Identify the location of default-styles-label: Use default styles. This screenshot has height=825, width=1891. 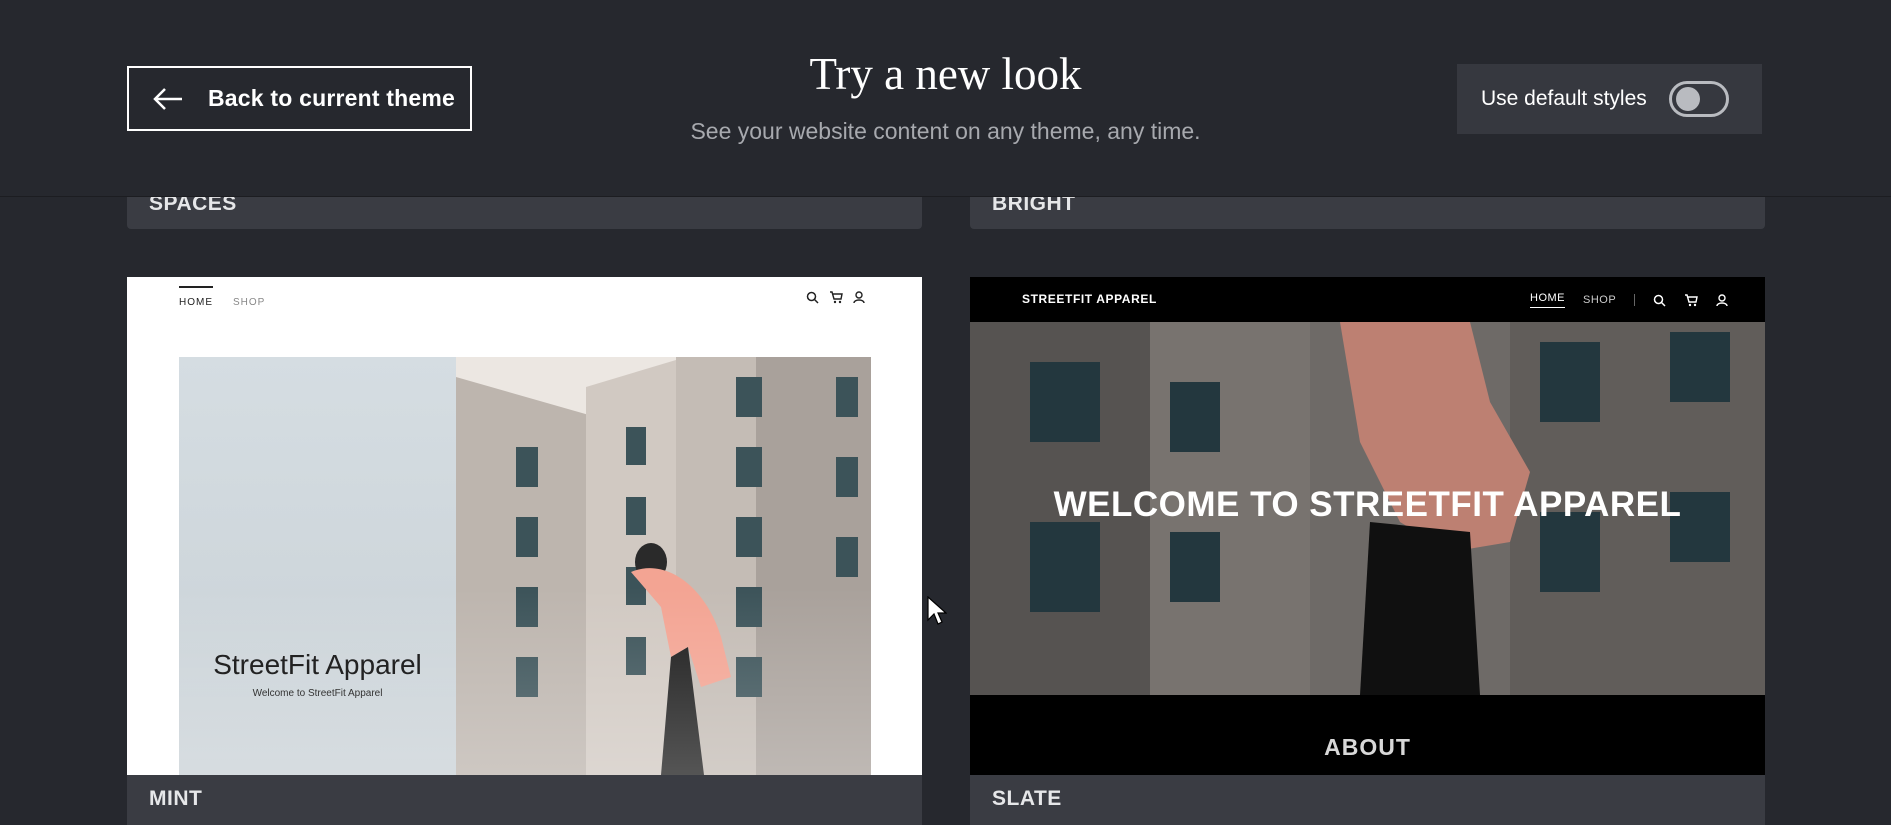
(1564, 98).